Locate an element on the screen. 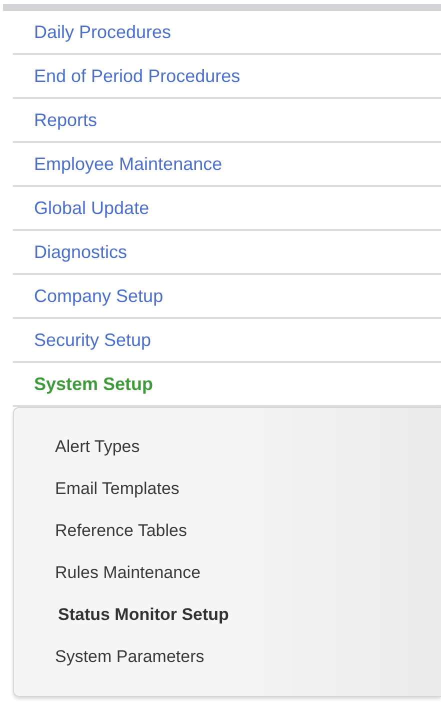  menu-item: Security Setup is located at coordinates (93, 340).